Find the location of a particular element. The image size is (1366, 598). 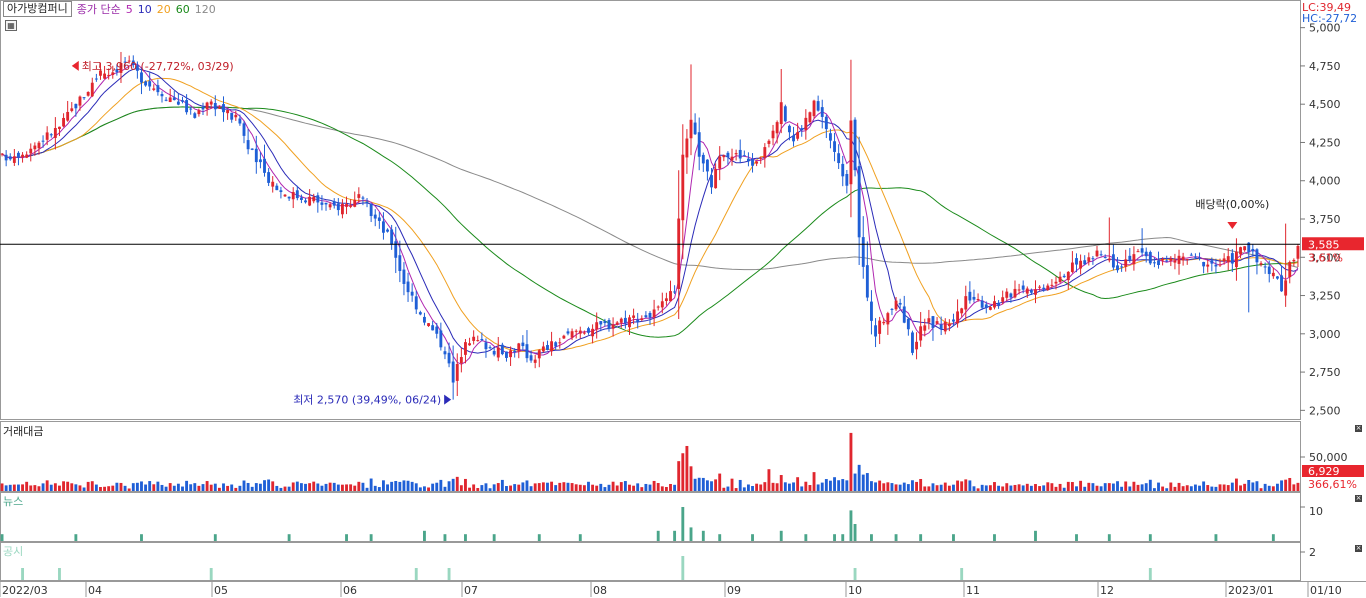

chart-legend: 아가방컴퍼니 종가 단순 5 10 20 60 120 is located at coordinates (109, 9).